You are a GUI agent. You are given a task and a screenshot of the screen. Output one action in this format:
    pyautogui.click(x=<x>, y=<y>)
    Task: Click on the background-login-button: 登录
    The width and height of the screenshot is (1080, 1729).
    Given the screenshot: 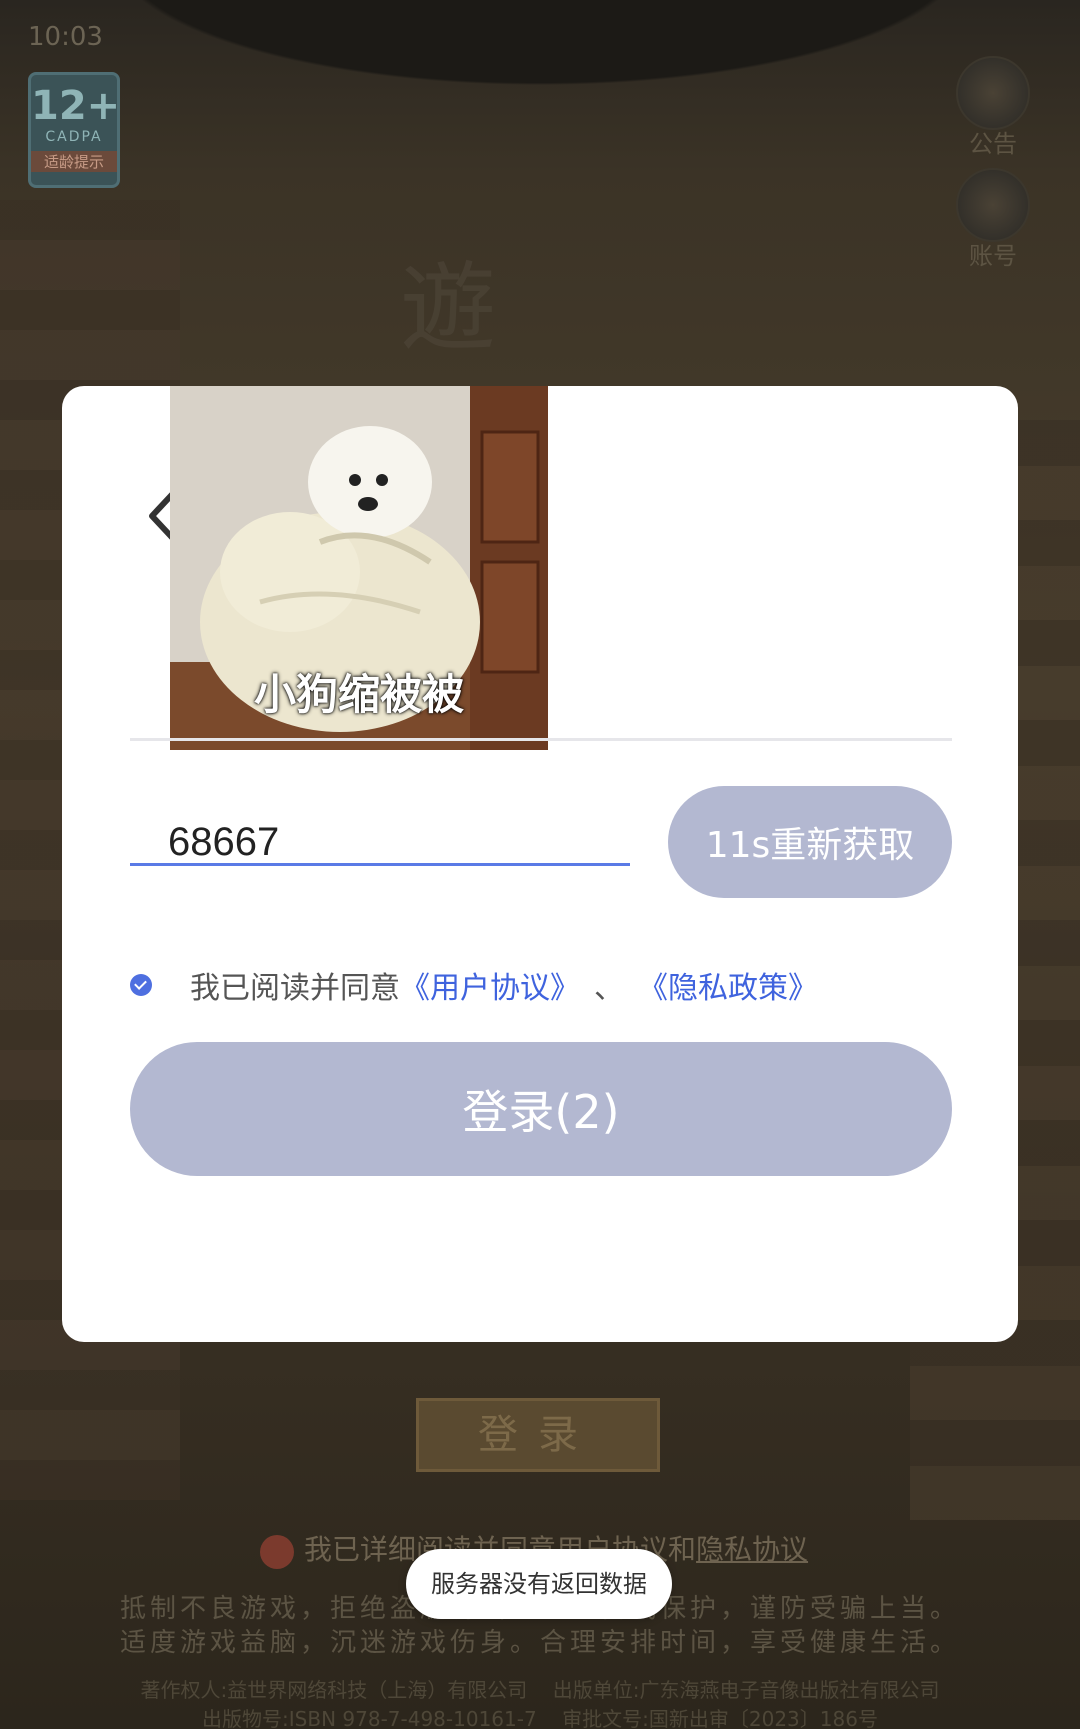 What is the action you would take?
    pyautogui.click(x=538, y=1435)
    